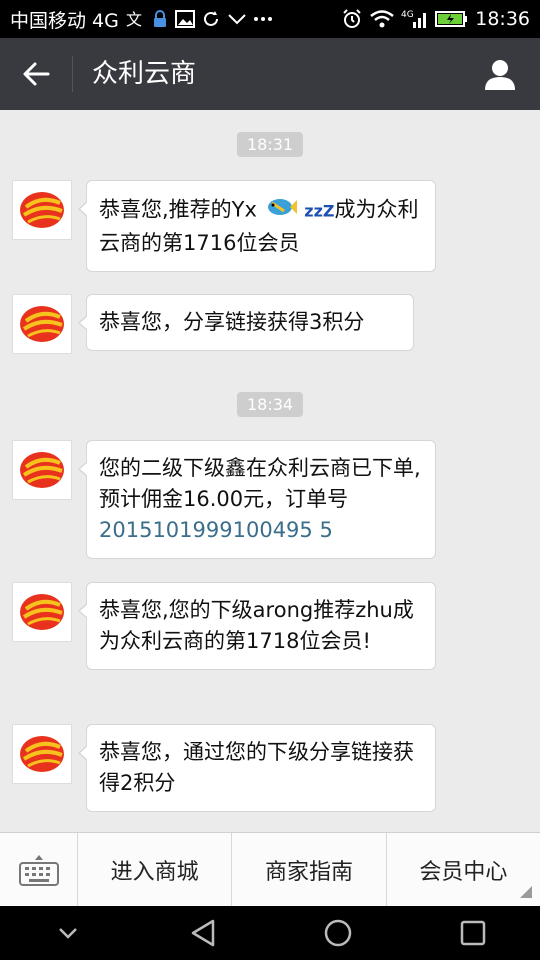 This screenshot has width=540, height=960. I want to click on svg-text: 4G, so click(407, 15).